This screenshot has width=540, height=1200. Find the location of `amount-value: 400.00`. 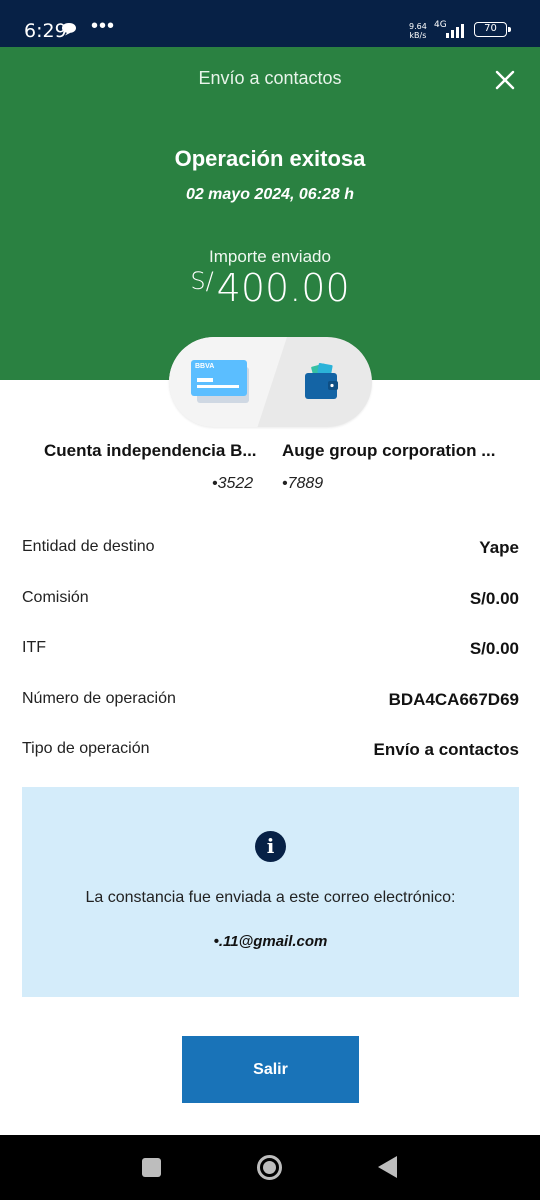

amount-value: 400.00 is located at coordinates (283, 288).